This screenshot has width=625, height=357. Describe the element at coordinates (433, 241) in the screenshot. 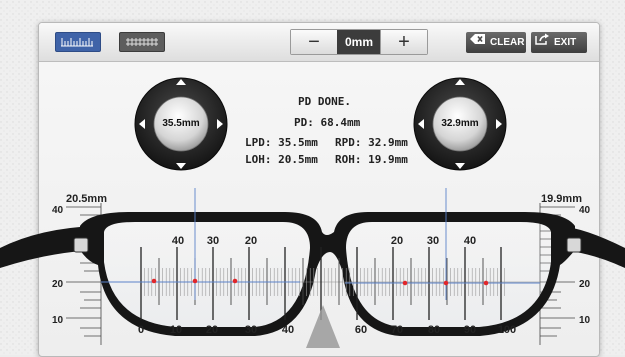

I see `upper-right-label: 30` at that location.